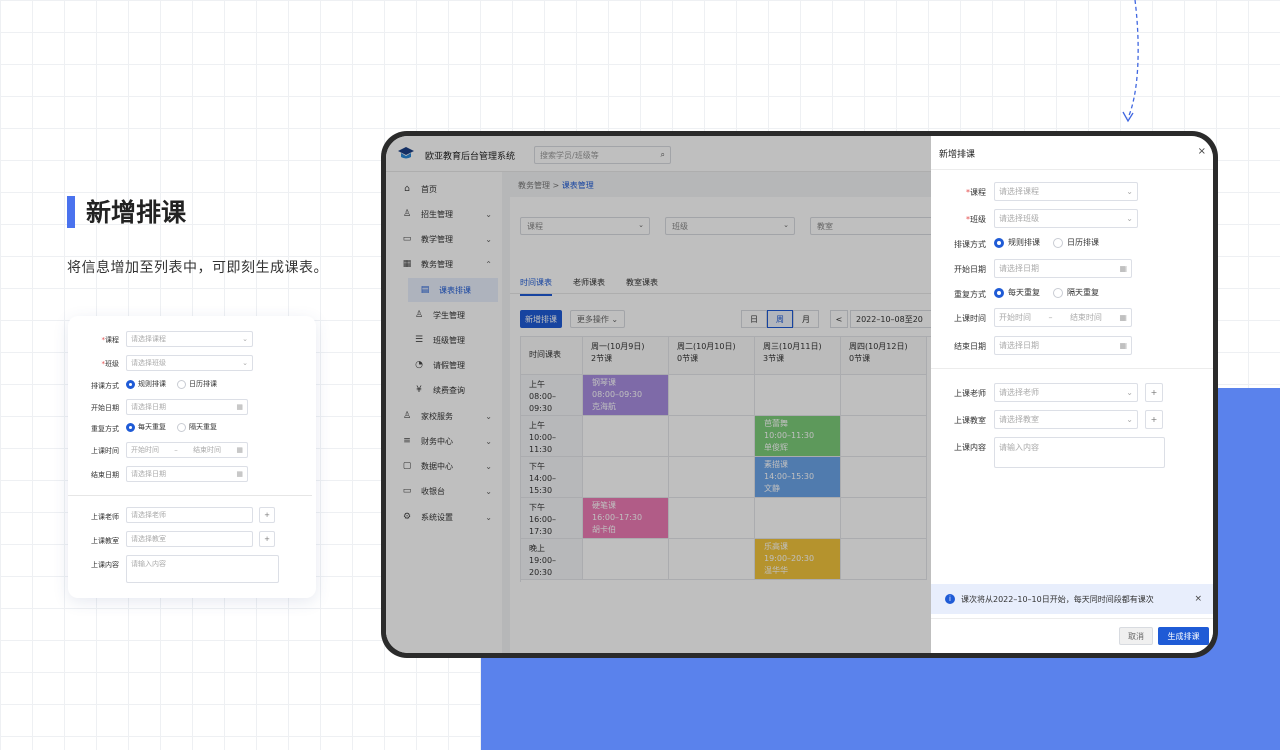 The height and width of the screenshot is (750, 1280). What do you see at coordinates (1072, 599) in the screenshot?
I see `info-notice: i 课次将从2022–10–10日开始，每天同时间段都有课次 ×` at bounding box center [1072, 599].